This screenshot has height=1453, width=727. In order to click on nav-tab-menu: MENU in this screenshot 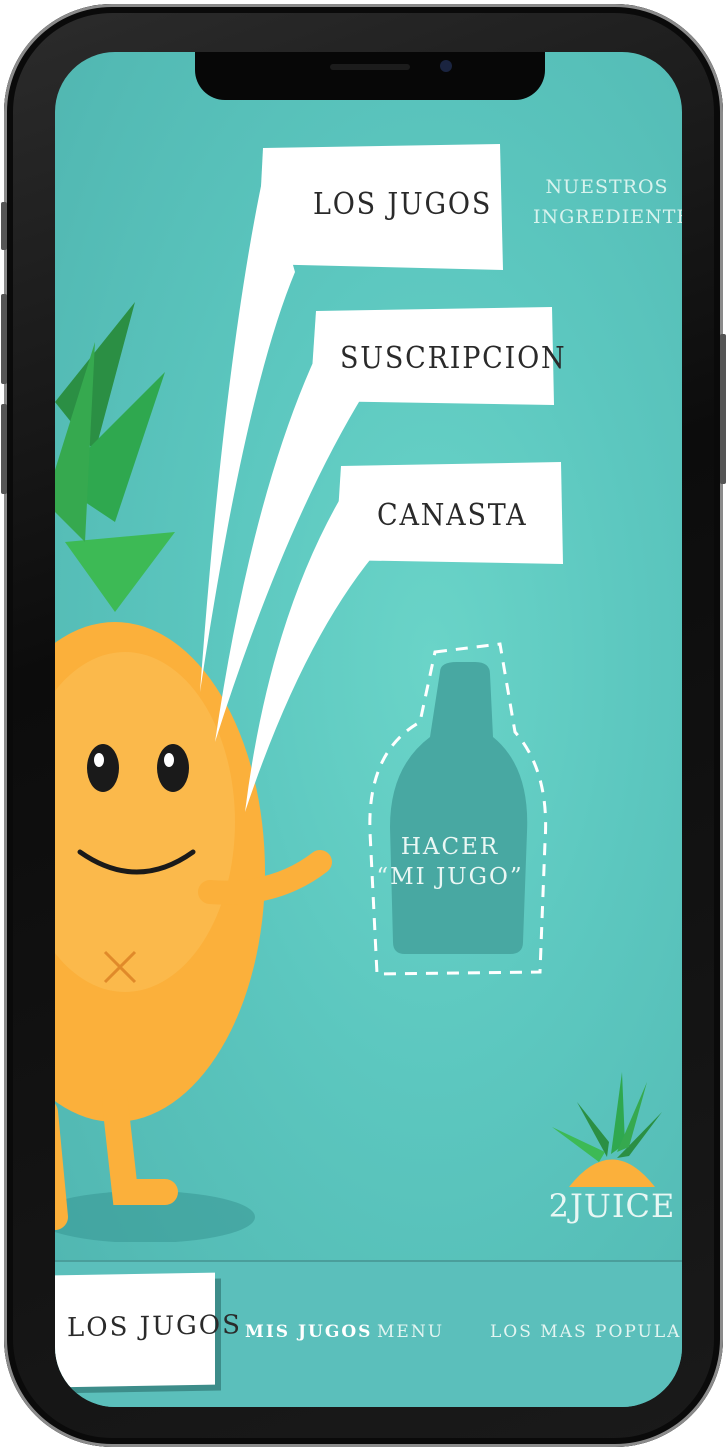, I will do `click(410, 1332)`.